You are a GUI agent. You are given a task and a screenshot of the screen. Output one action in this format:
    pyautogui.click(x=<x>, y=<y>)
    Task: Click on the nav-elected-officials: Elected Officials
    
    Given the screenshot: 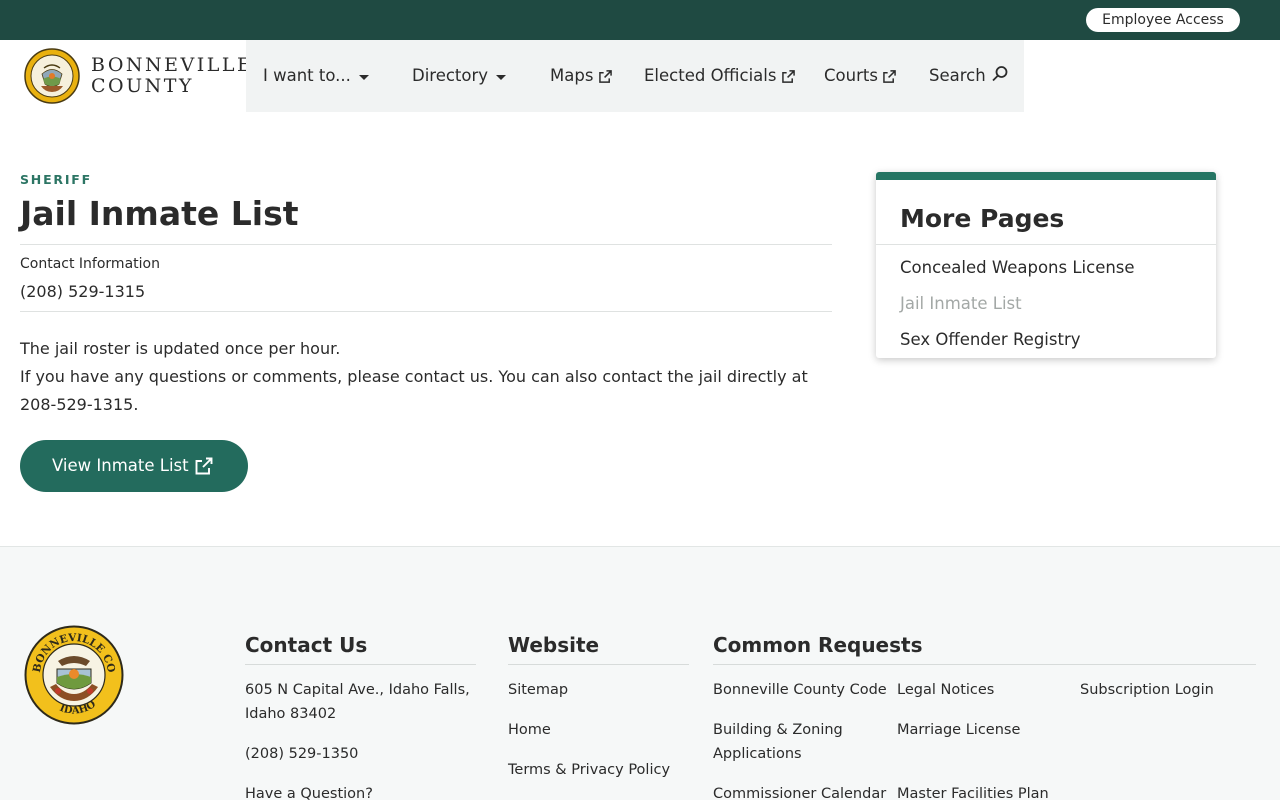 What is the action you would take?
    pyautogui.click(x=719, y=76)
    